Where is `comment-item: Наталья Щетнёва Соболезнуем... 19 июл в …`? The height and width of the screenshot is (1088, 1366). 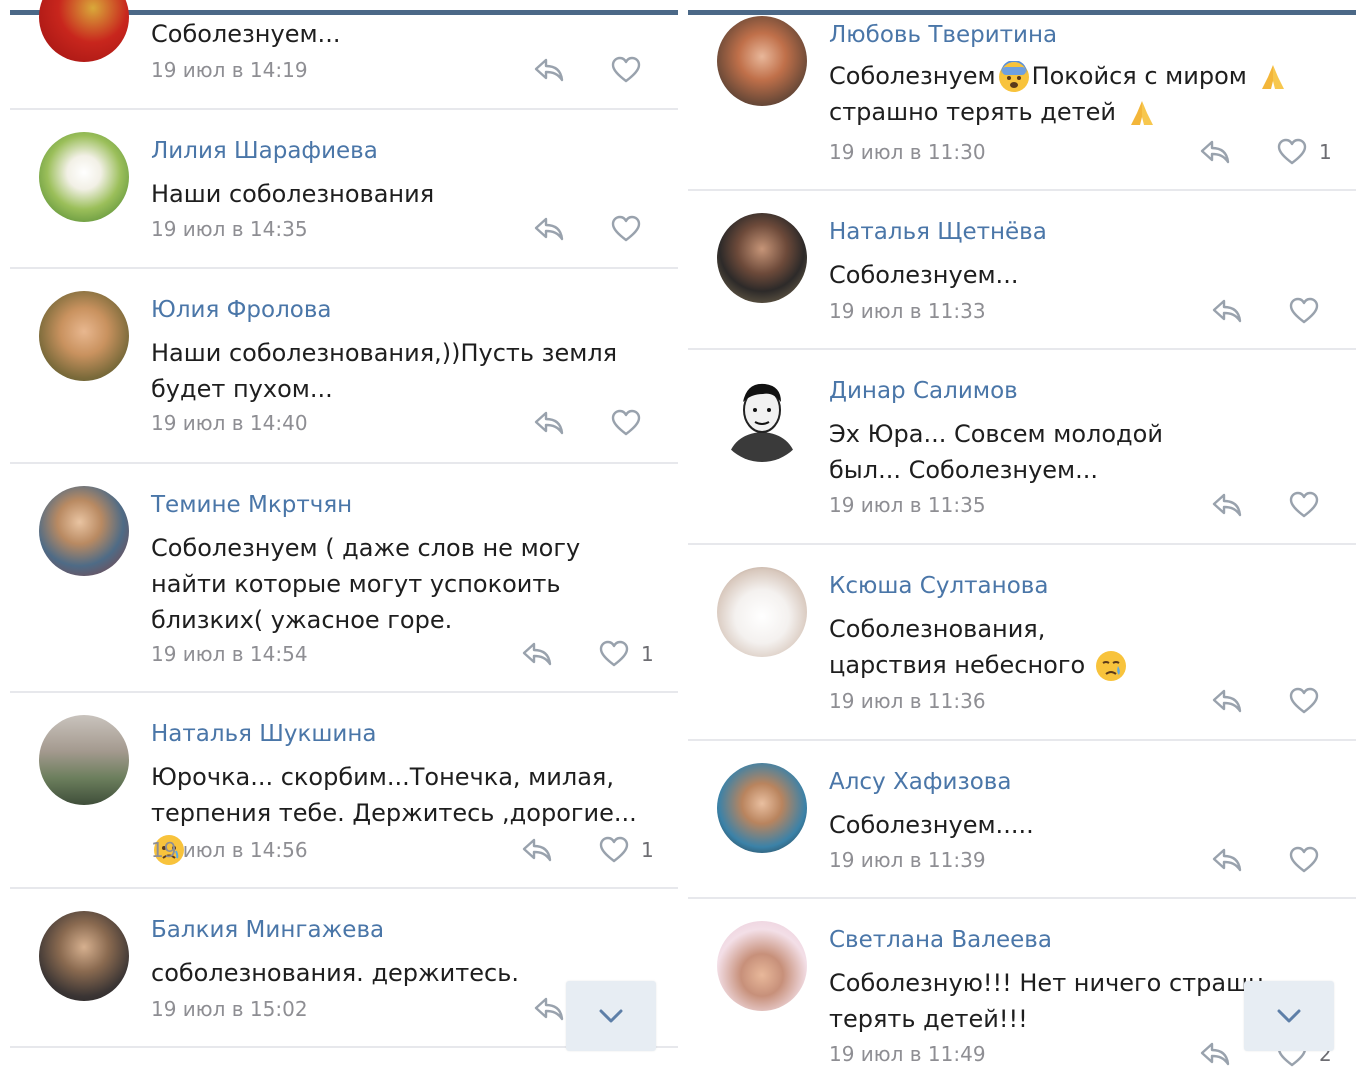
comment-item: Наталья Щетнёва Соболезнуем... 19 июл в … is located at coordinates (1022, 270).